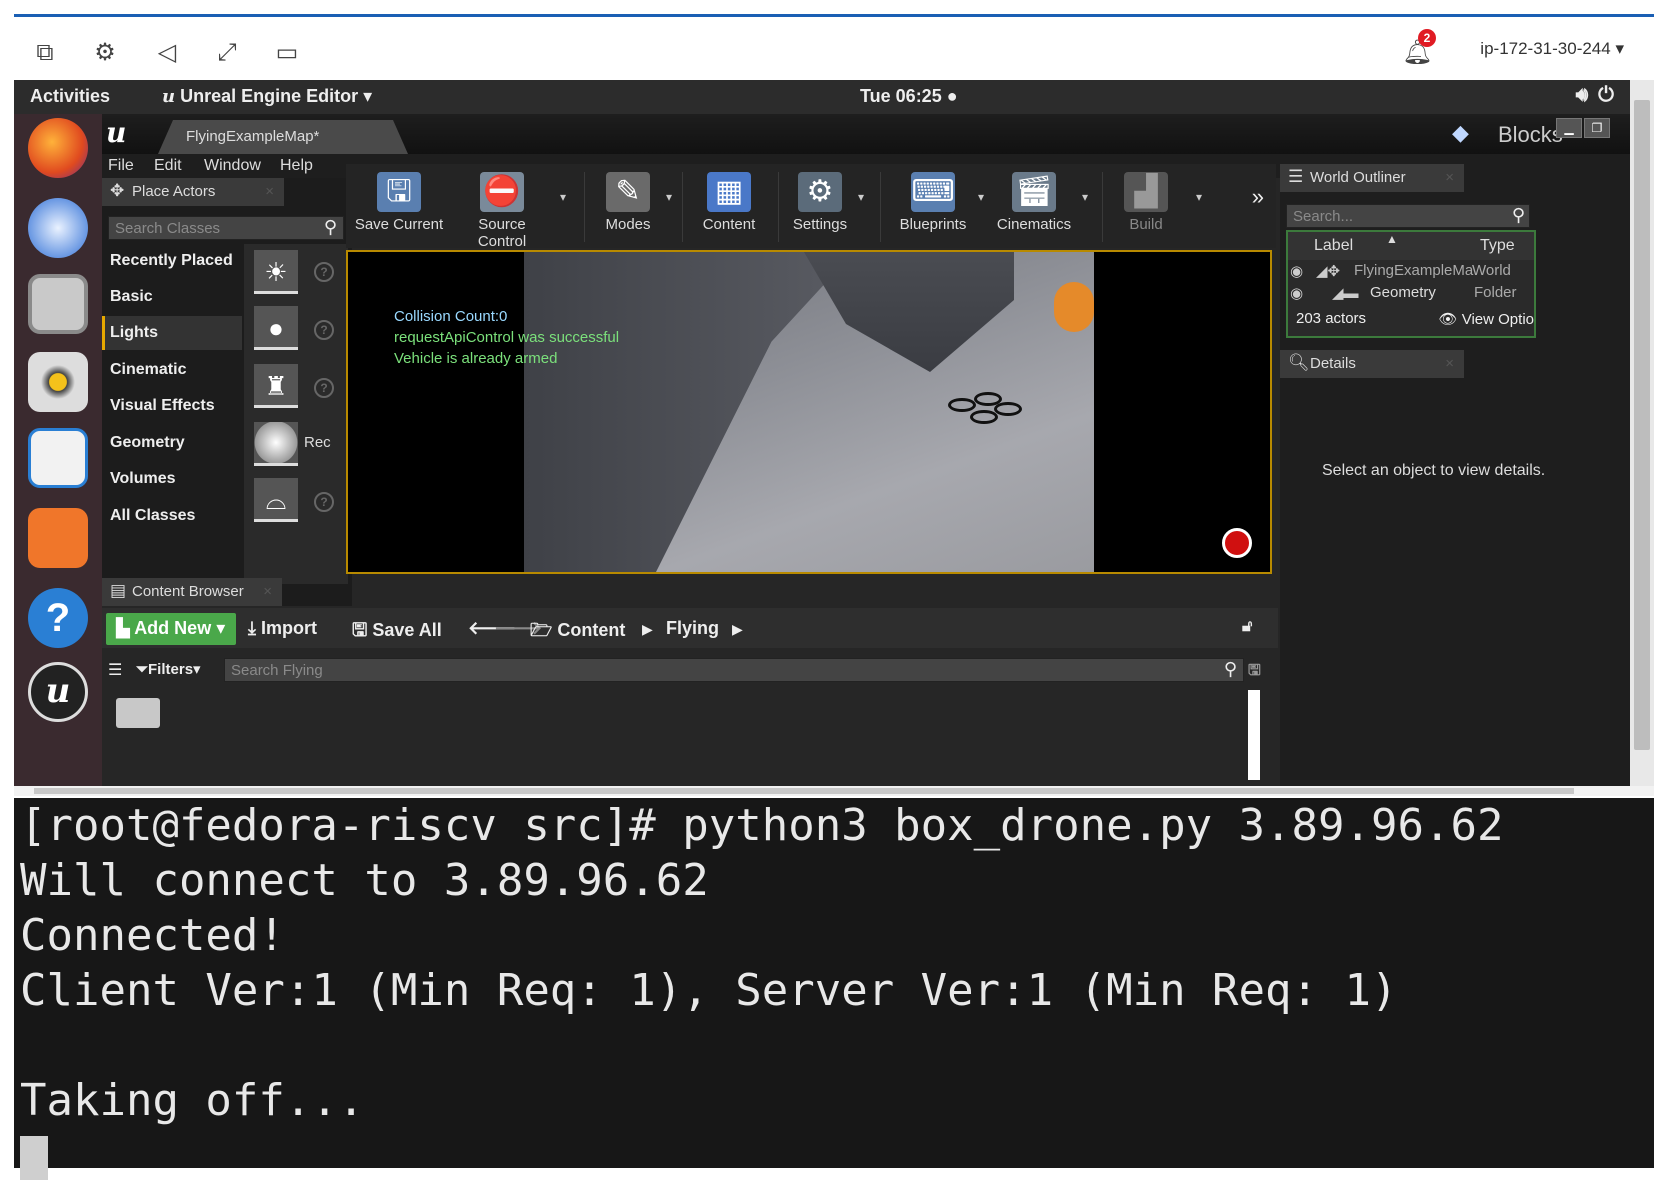  What do you see at coordinates (909, 96) in the screenshot?
I see `clock: Tue 06:25 ●` at bounding box center [909, 96].